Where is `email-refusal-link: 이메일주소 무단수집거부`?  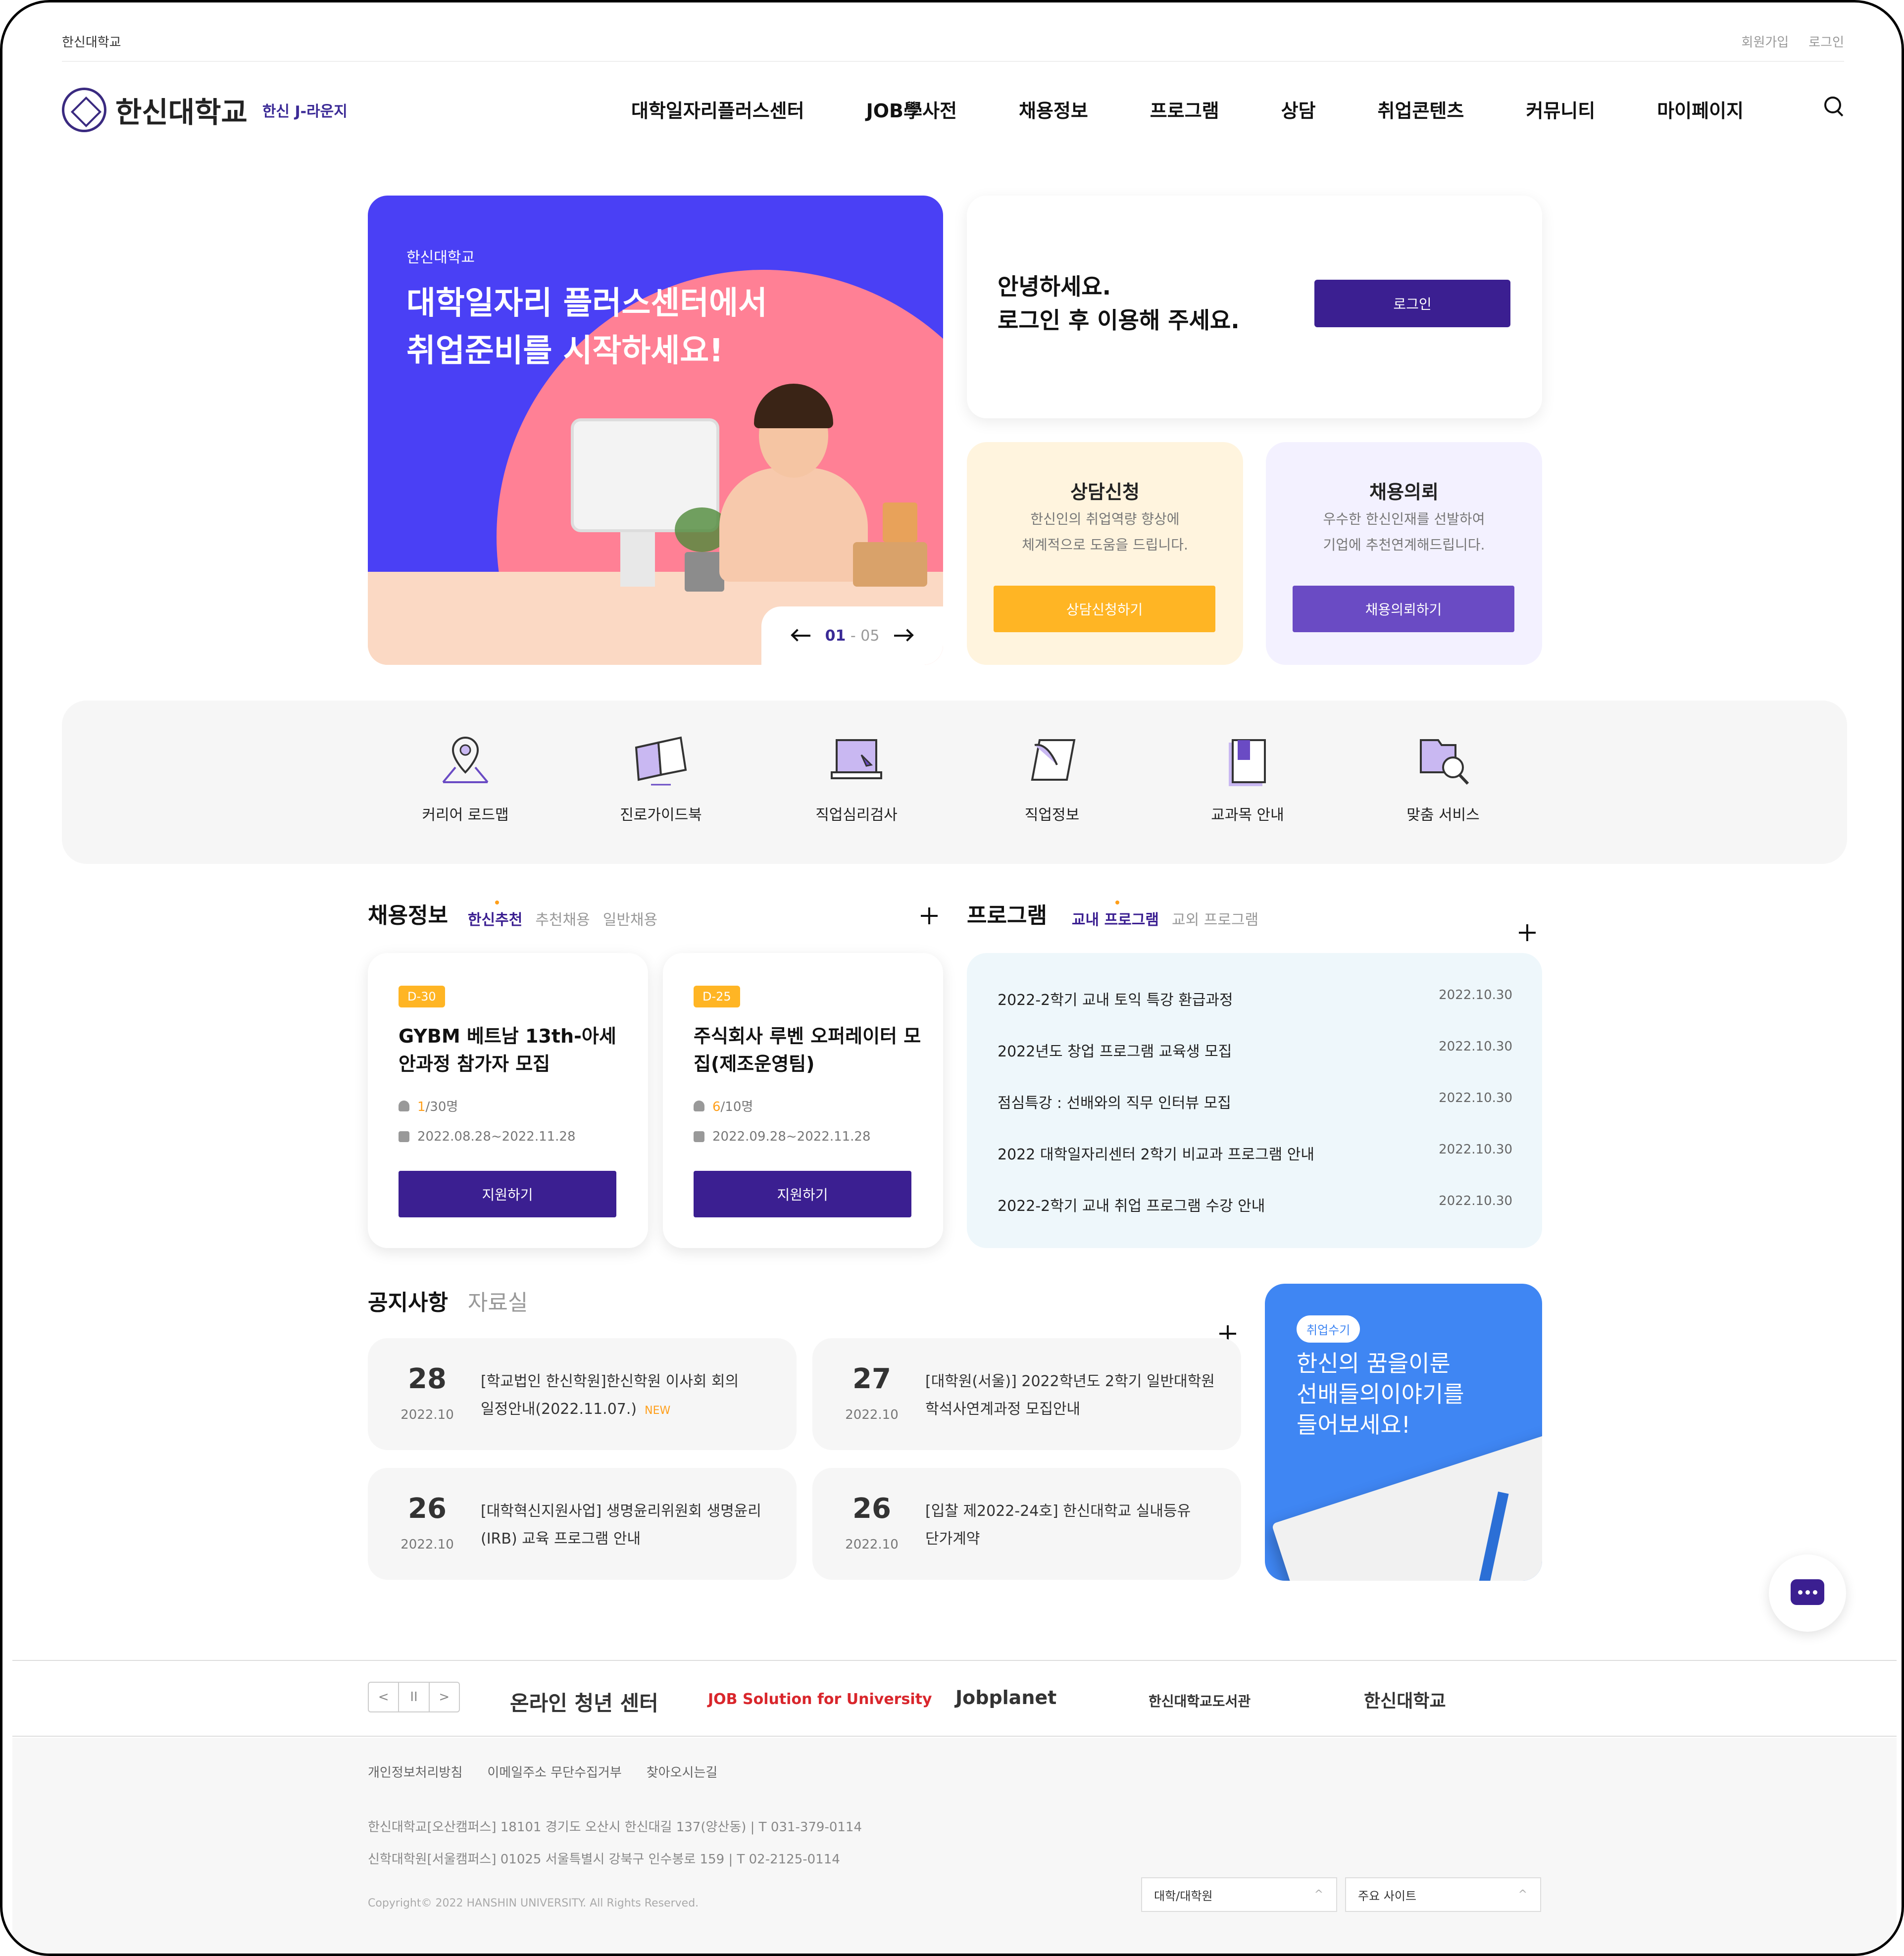
email-refusal-link: 이메일주소 무단수집거부 is located at coordinates (554, 1771).